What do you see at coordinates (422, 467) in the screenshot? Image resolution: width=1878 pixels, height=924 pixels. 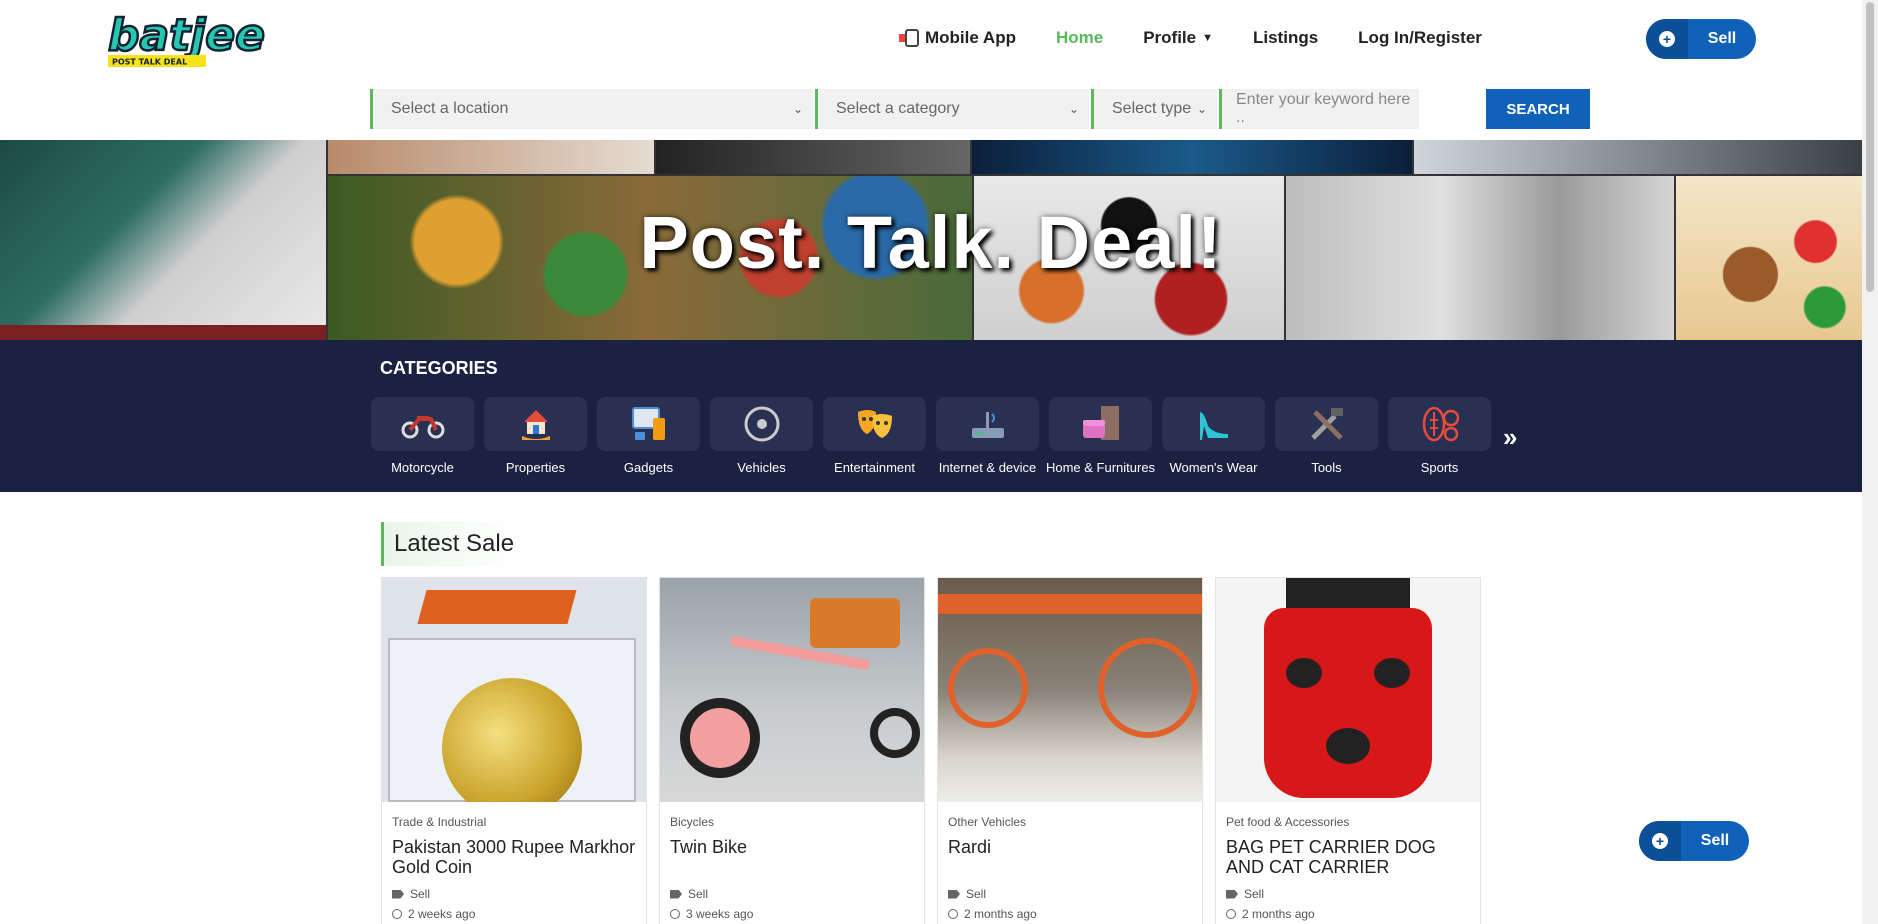 I see `category-label: Motorcycle` at bounding box center [422, 467].